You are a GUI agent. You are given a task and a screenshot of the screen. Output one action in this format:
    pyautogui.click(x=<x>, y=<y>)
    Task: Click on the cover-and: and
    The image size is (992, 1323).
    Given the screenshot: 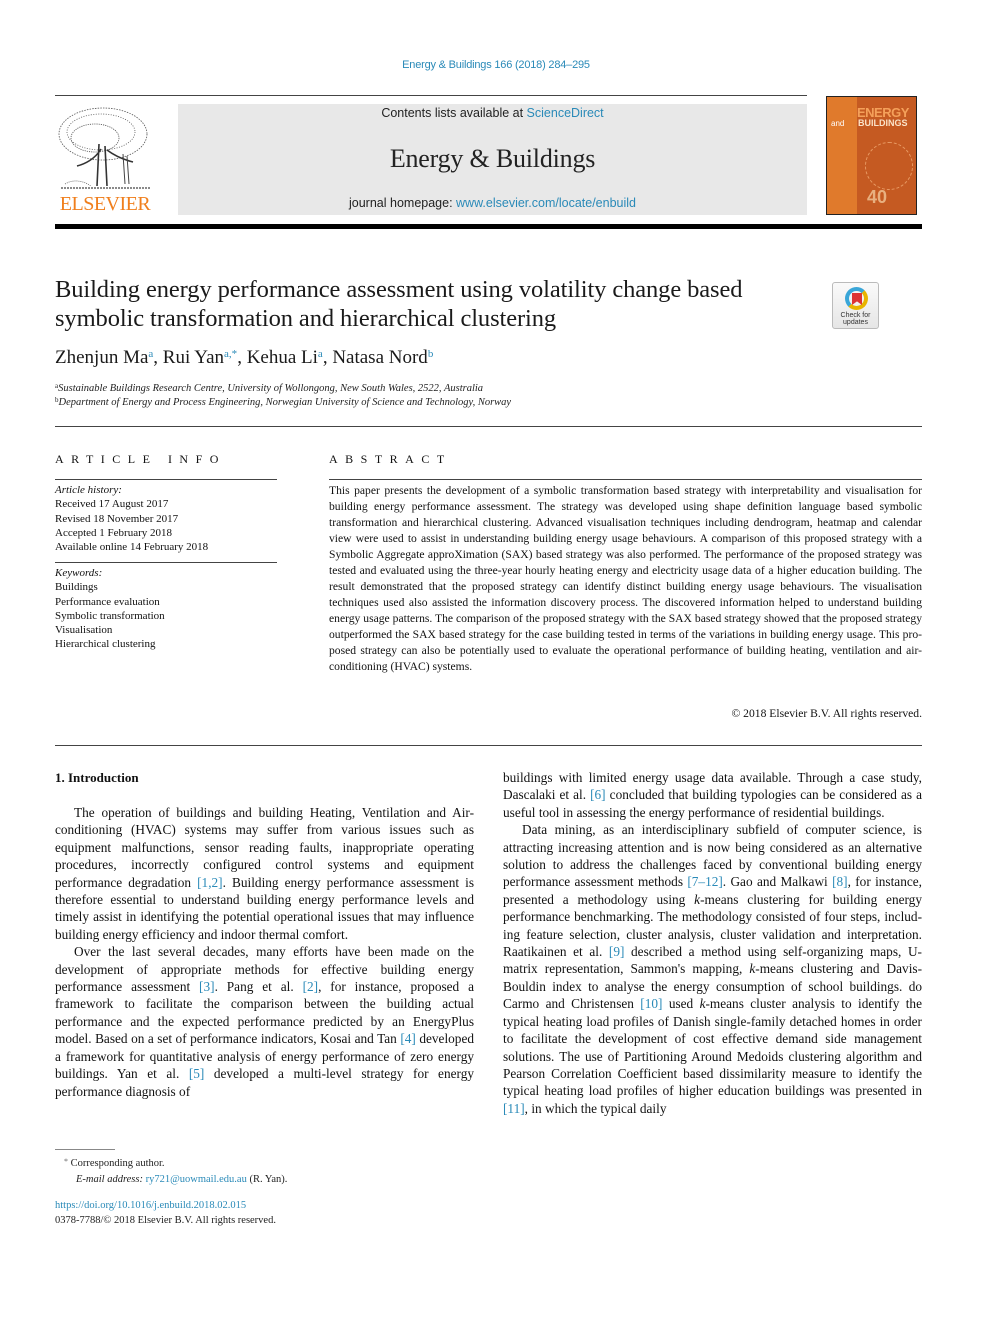 What is the action you would take?
    pyautogui.click(x=838, y=123)
    